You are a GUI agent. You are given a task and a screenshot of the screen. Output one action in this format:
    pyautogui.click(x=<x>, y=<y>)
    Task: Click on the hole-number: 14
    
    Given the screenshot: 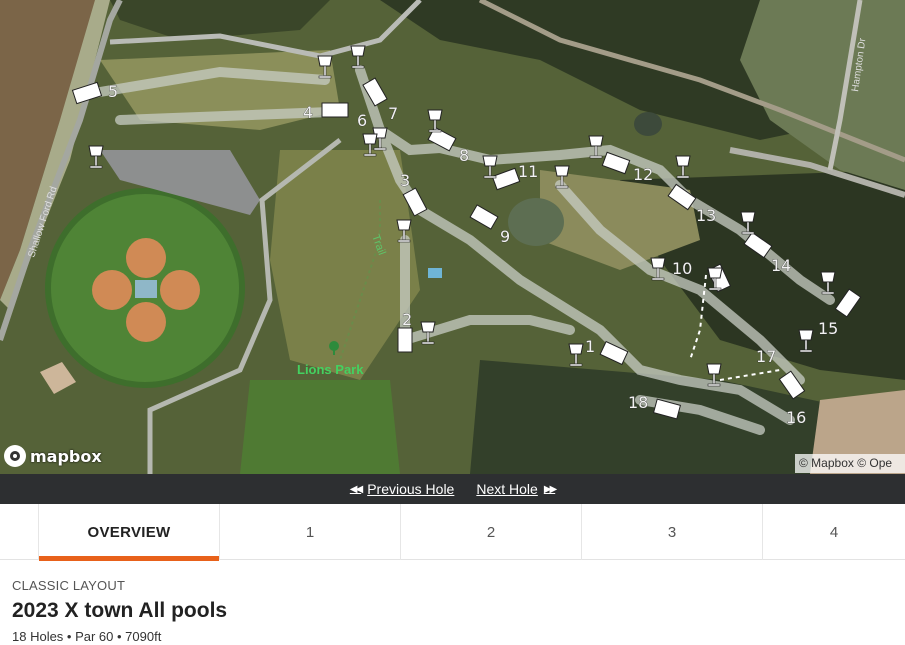 What is the action you would take?
    pyautogui.click(x=781, y=265)
    